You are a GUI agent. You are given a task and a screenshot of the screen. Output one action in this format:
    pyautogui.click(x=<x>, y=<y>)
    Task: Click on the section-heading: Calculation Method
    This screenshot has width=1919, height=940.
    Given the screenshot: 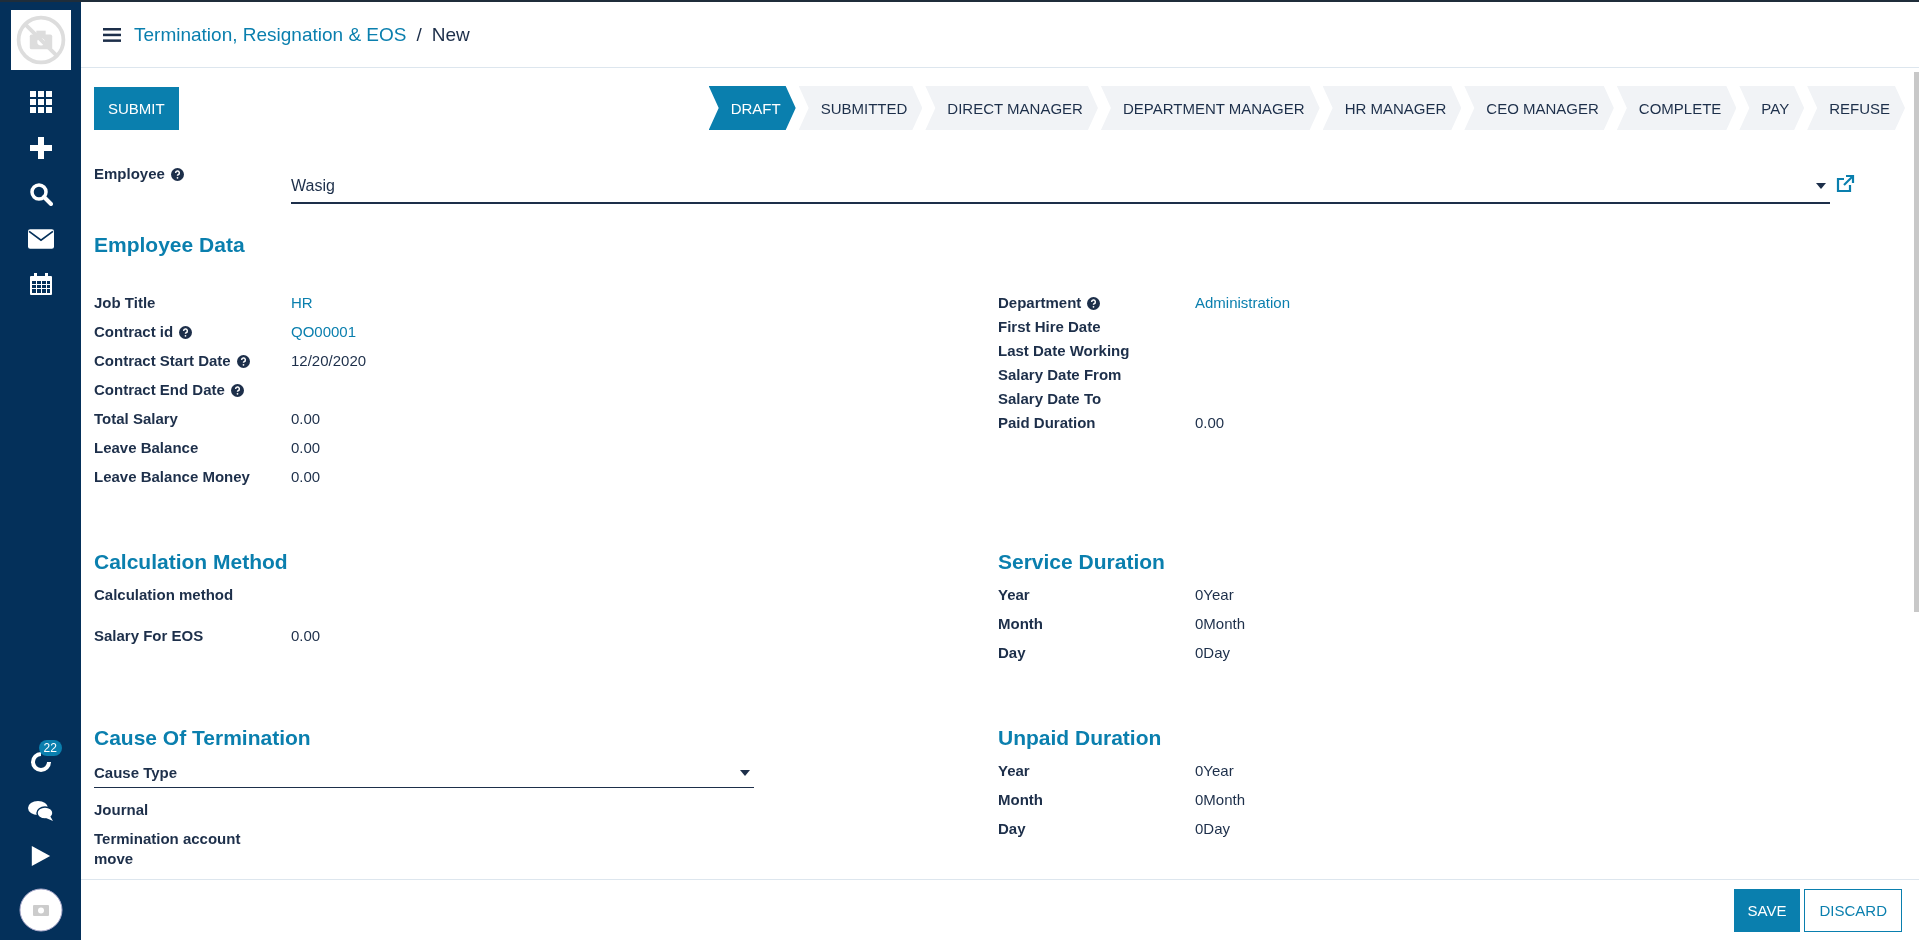 What is the action you would take?
    pyautogui.click(x=191, y=562)
    